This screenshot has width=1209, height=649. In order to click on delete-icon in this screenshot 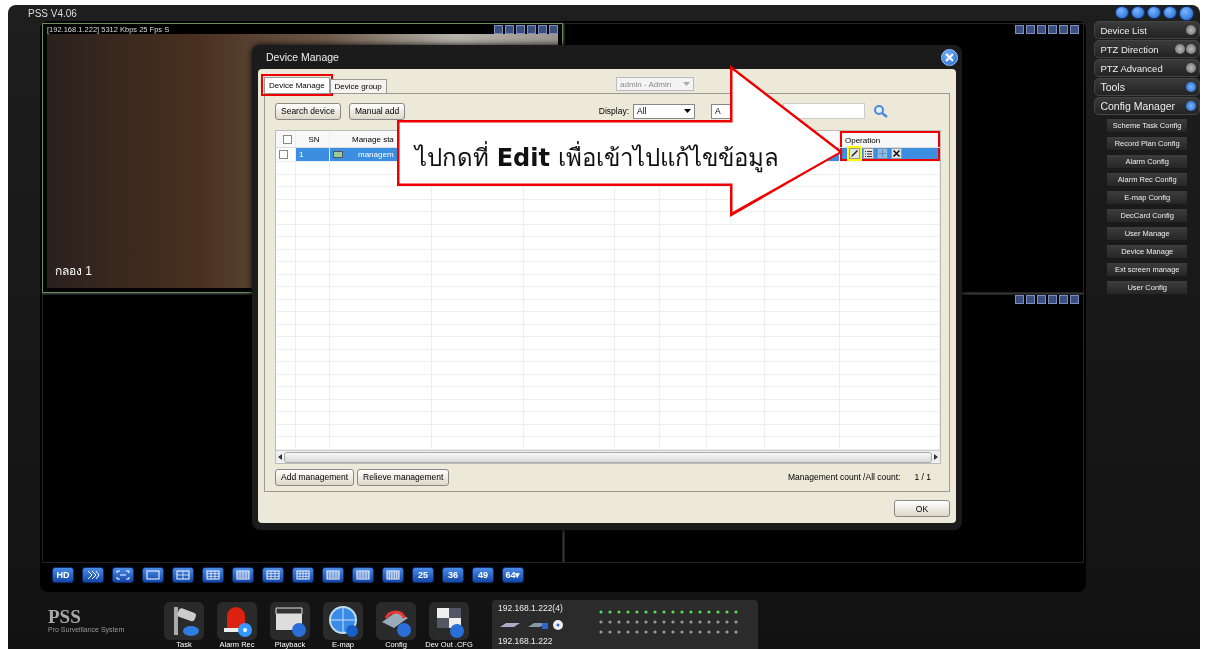, I will do `click(896, 153)`.